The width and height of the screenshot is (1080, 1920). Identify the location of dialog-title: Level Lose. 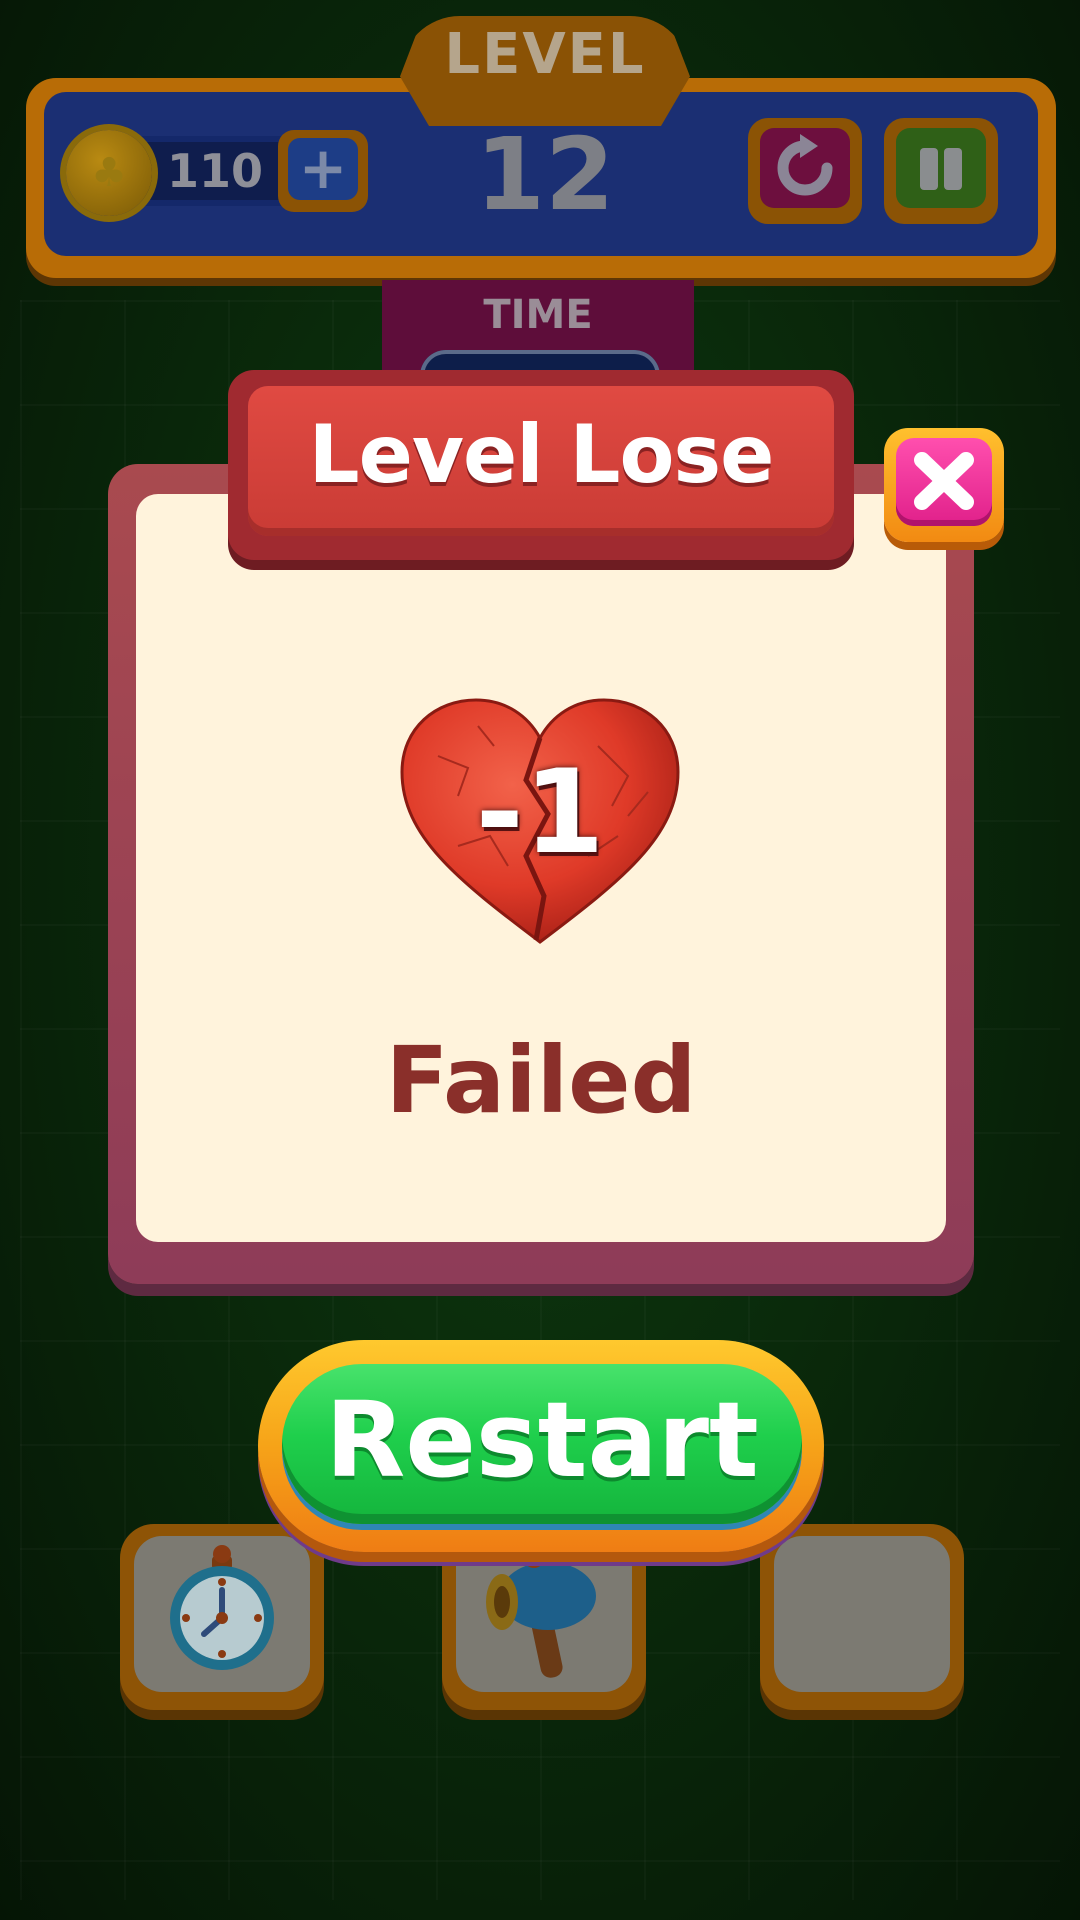
(541, 454).